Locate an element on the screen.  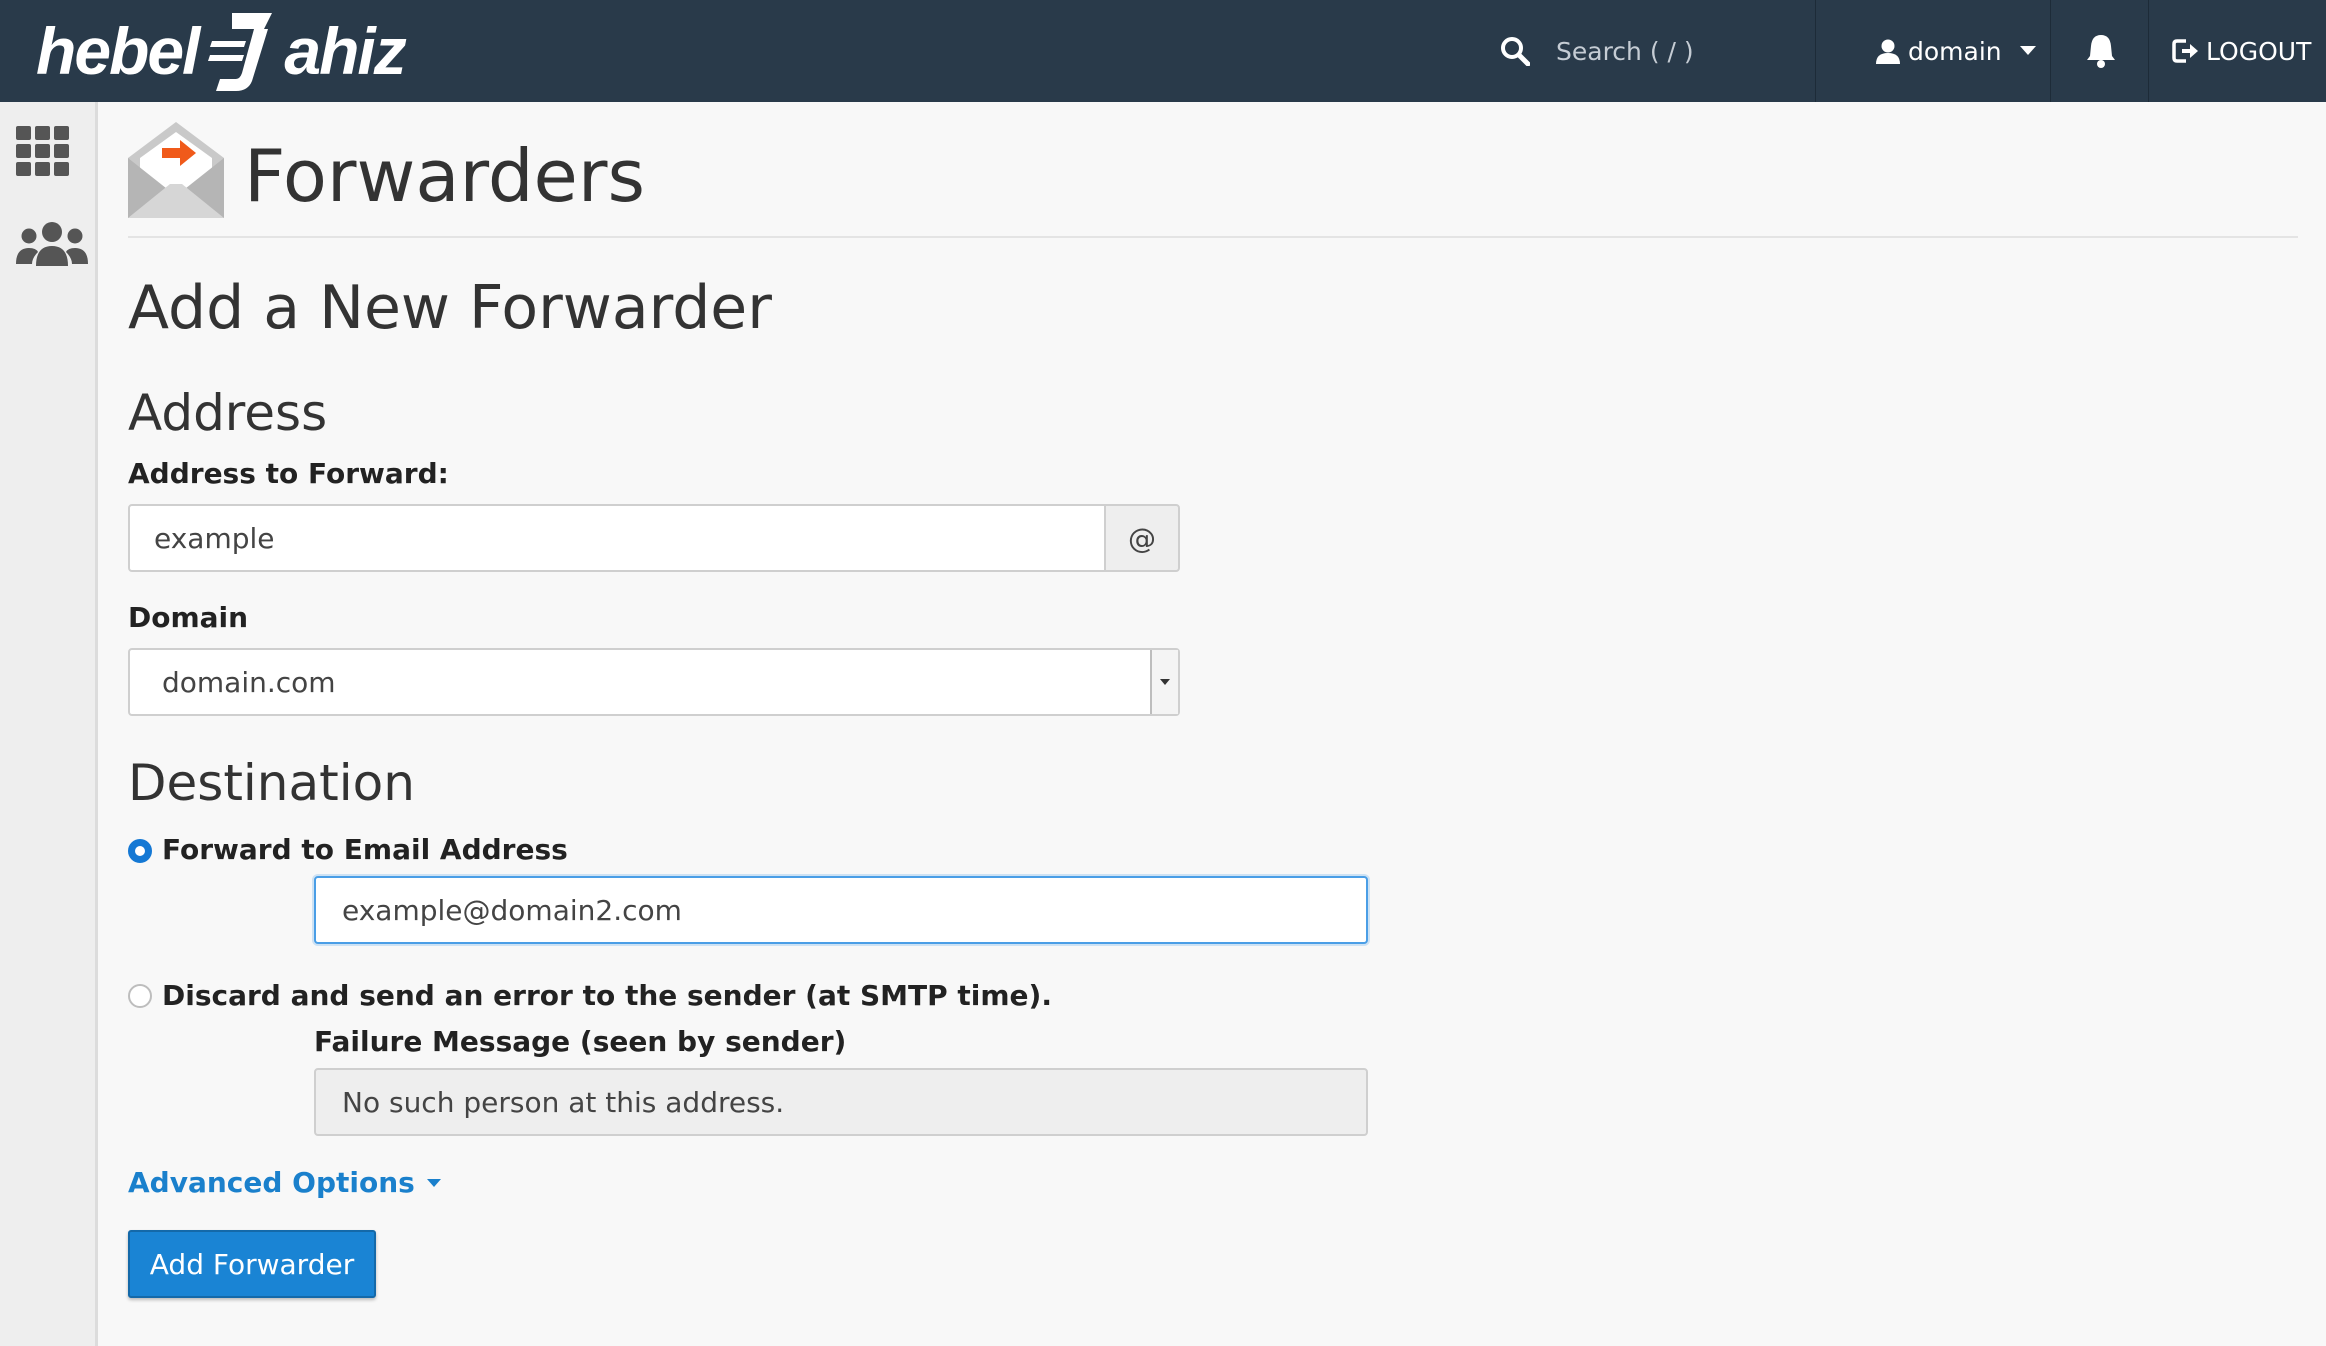
user-menu-label: domain is located at coordinates (1955, 51).